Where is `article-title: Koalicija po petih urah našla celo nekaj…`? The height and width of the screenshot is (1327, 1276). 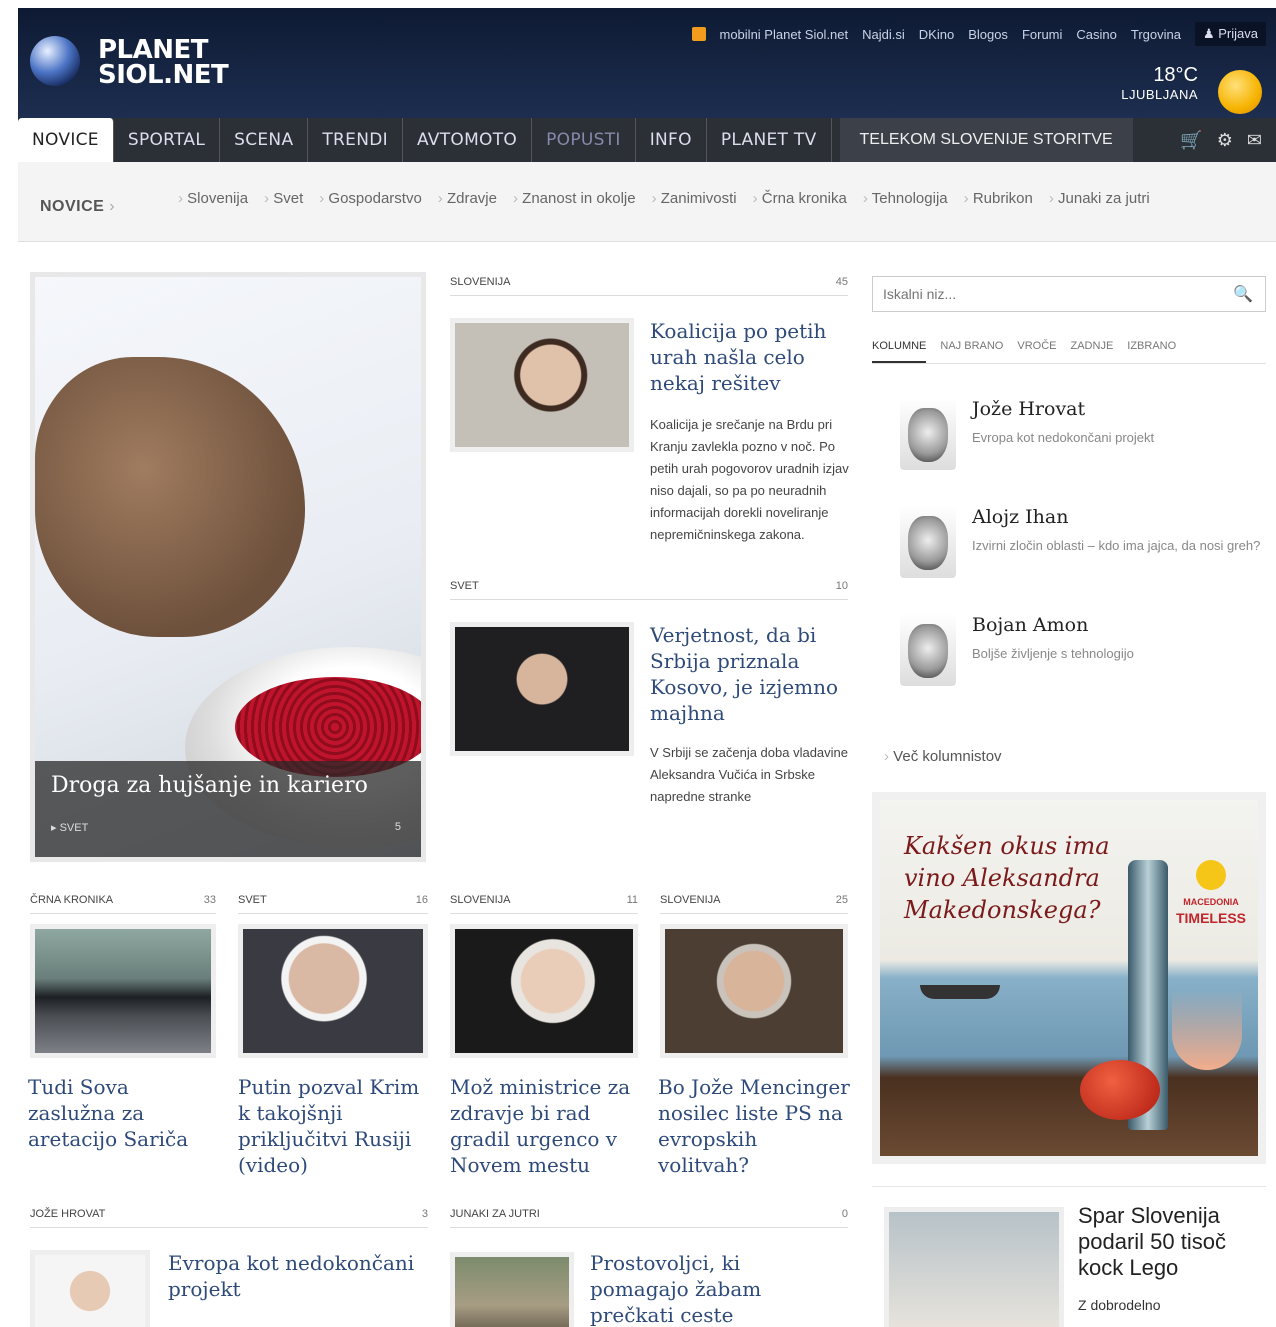
article-title: Koalicija po petih urah našla celo nekaj… is located at coordinates (750, 357).